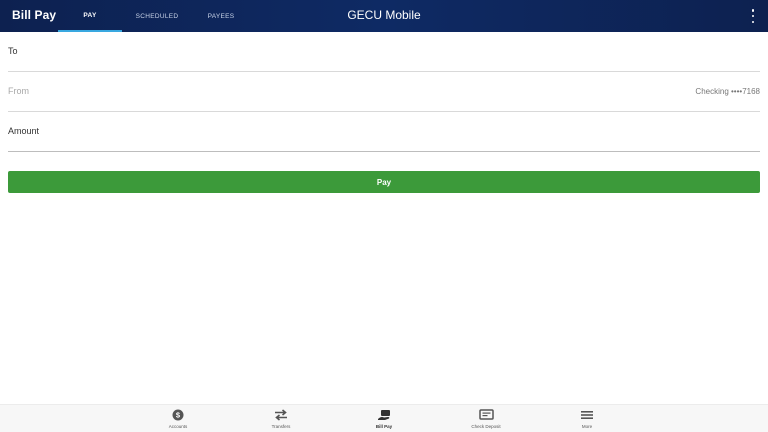 This screenshot has height=432, width=768. Describe the element at coordinates (178, 414) in the screenshot. I see `dollar-circle-icon: $` at that location.